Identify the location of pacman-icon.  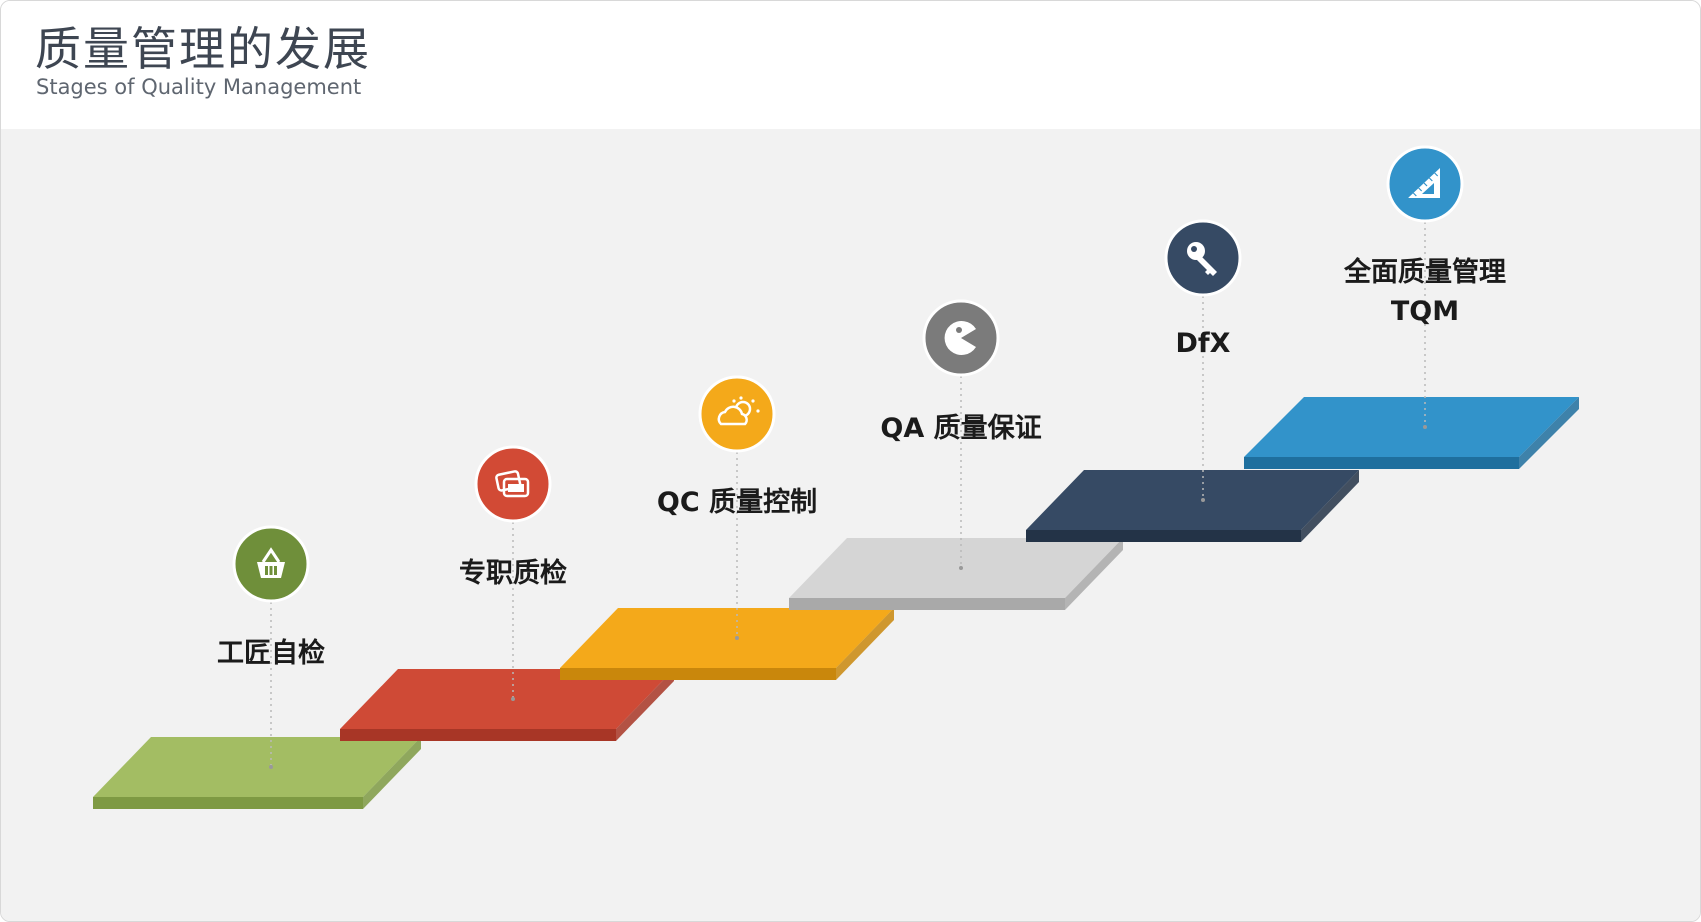
(961, 338).